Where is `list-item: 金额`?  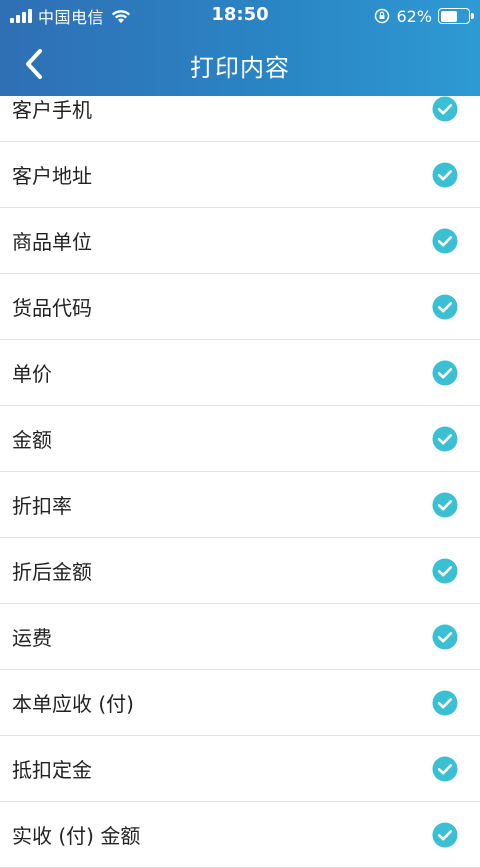
list-item: 金额 is located at coordinates (240, 439).